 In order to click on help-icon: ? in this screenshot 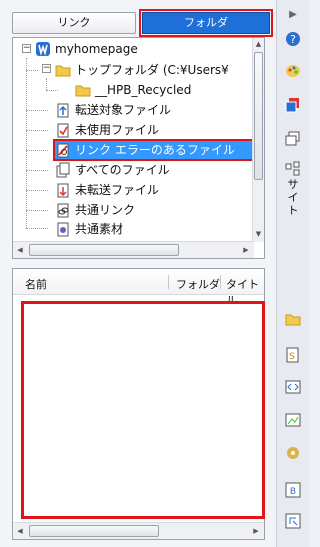, I will do `click(293, 39)`.